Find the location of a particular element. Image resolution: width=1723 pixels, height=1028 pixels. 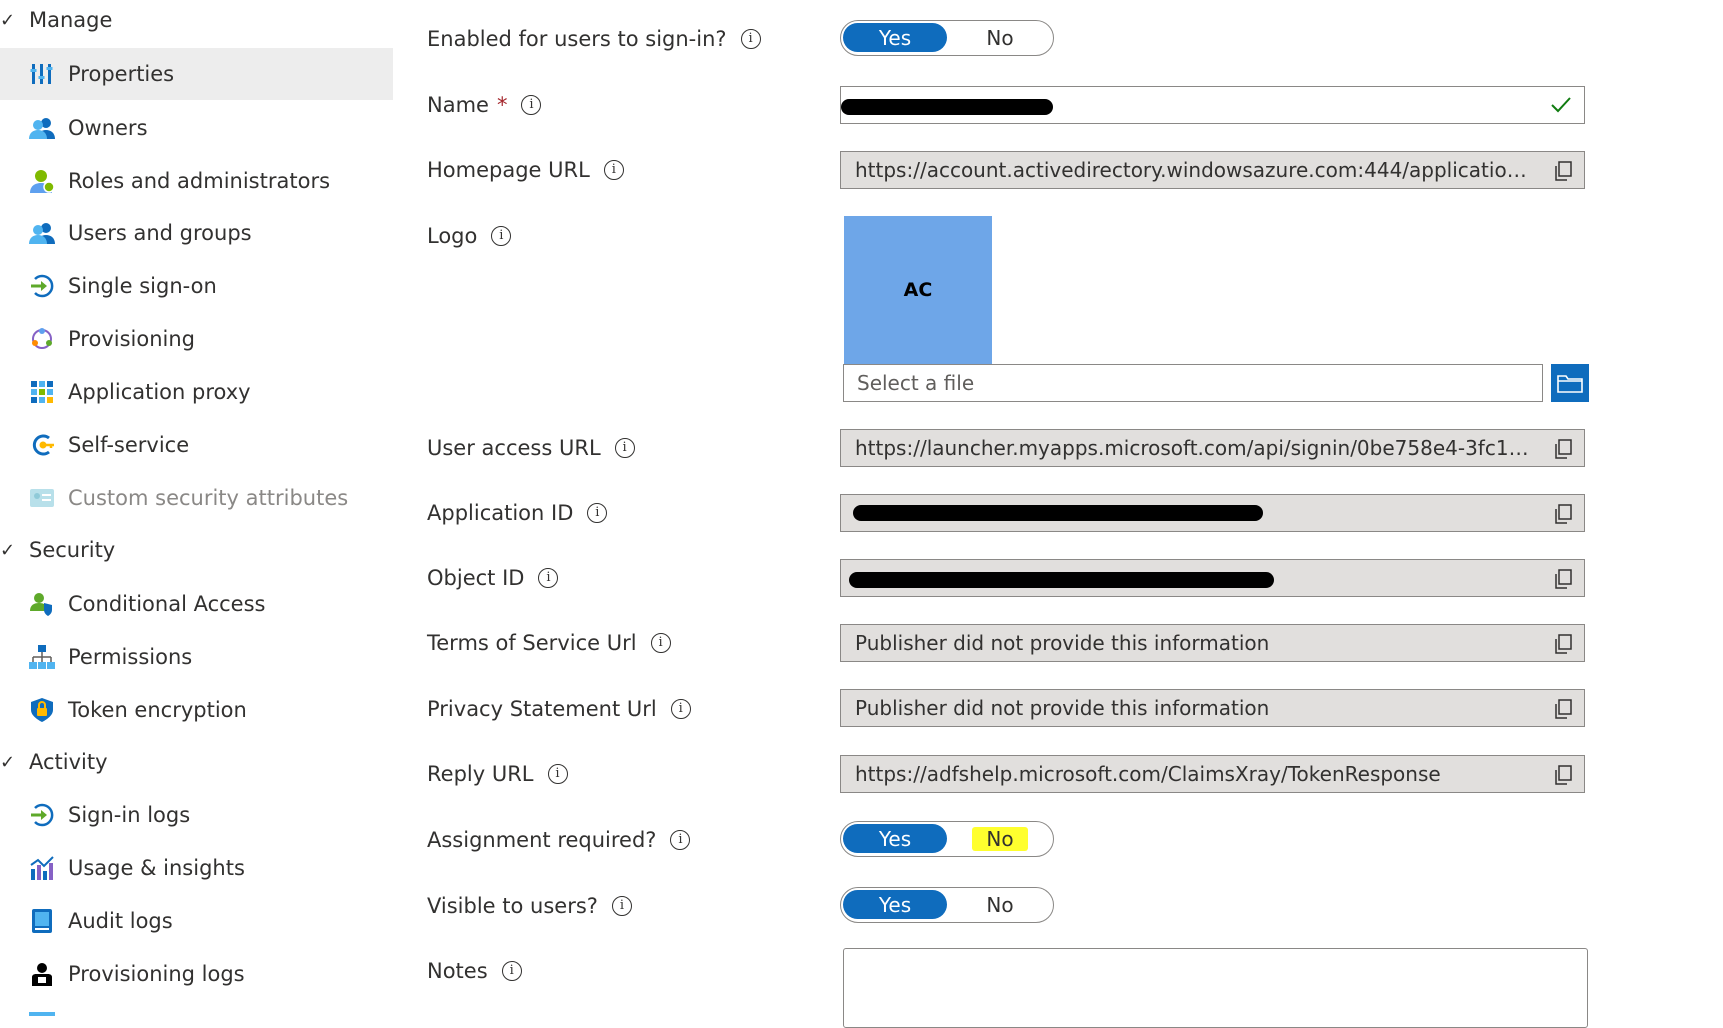

sidebar-item-users-and-groups: Users and groups is located at coordinates (196, 233).